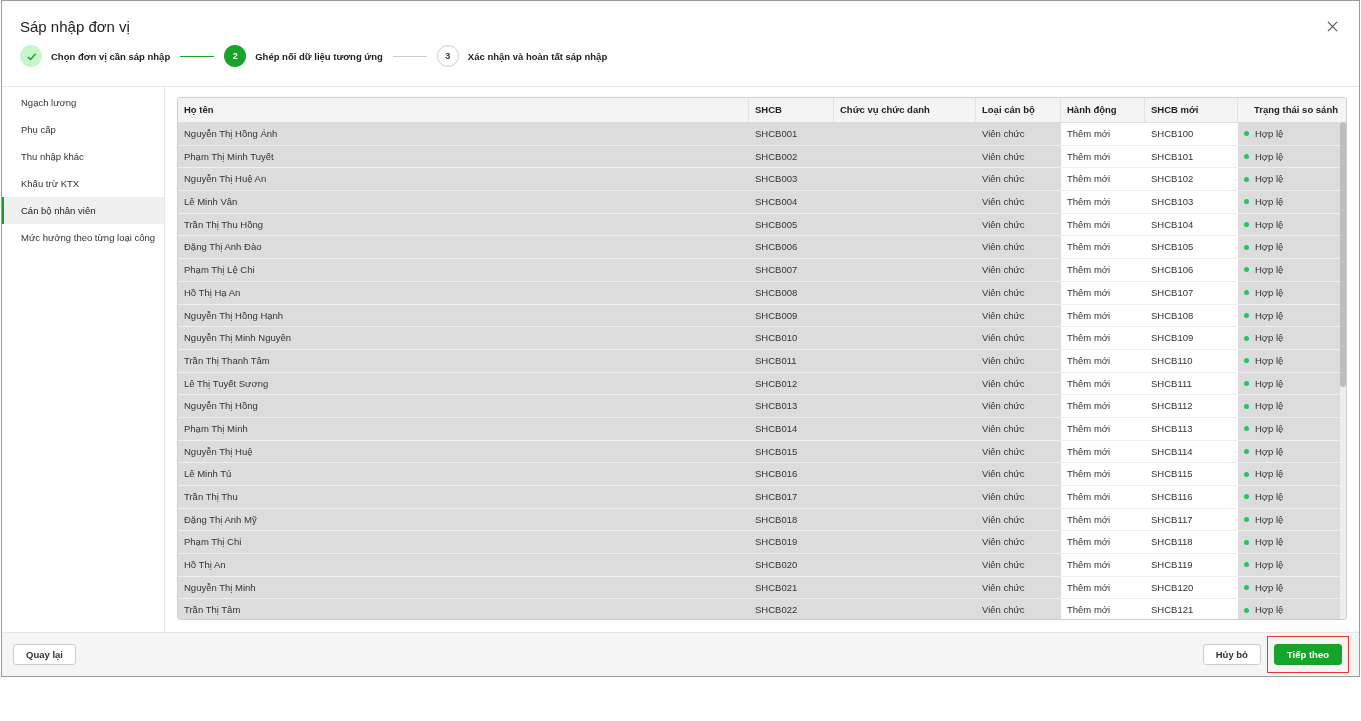  Describe the element at coordinates (226, 383) in the screenshot. I see `table-cell-text: Lê Thị Tuyết Sương` at that location.